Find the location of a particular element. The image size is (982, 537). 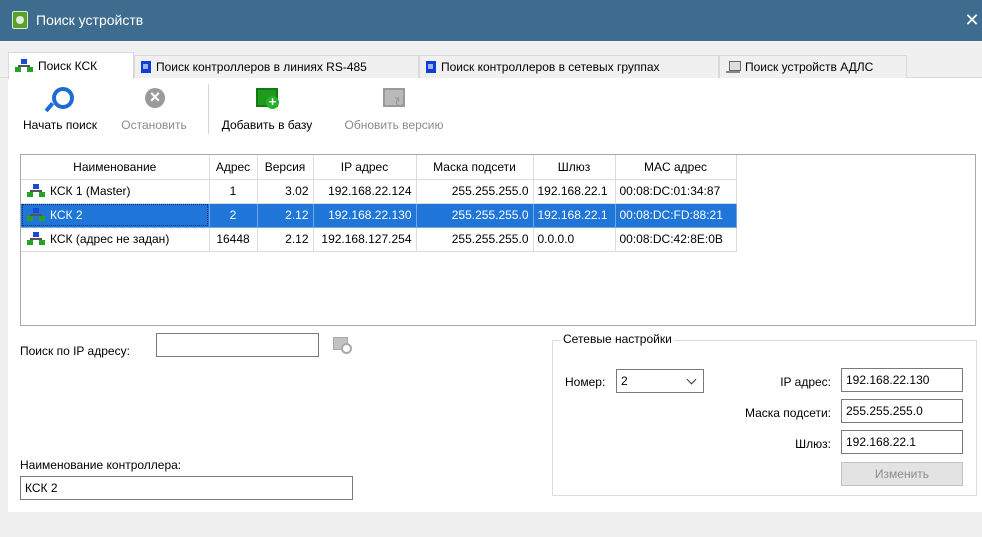

cell-name: КСК 1 (Master) is located at coordinates (115, 191).